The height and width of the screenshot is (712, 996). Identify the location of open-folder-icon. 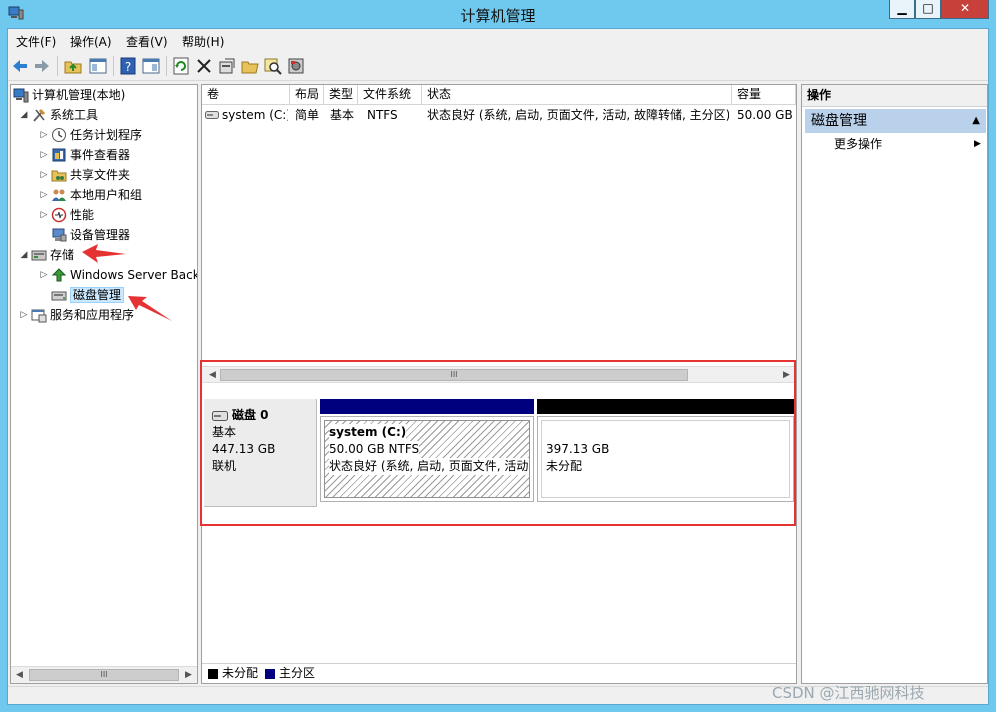
(250, 66).